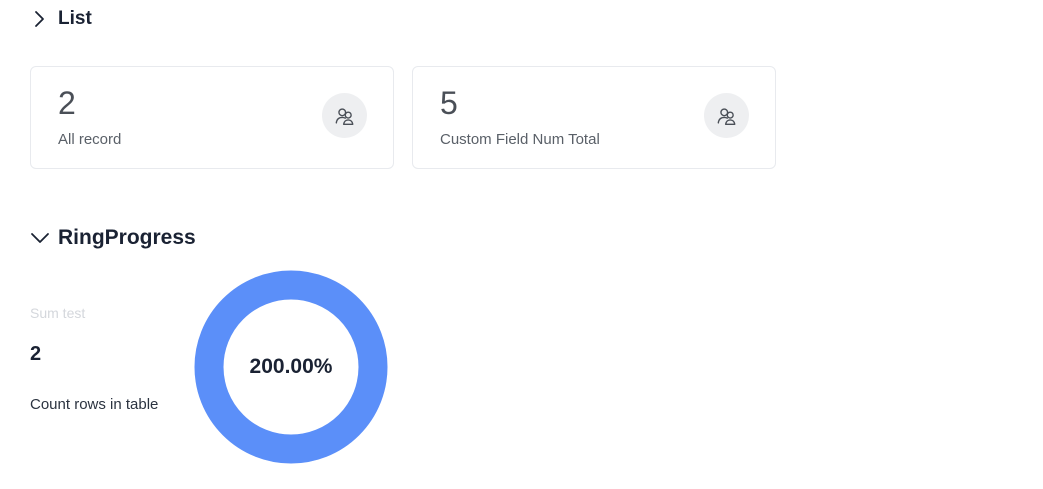 This screenshot has height=489, width=1043. What do you see at coordinates (39, 19) in the screenshot?
I see `chevron-right-icon` at bounding box center [39, 19].